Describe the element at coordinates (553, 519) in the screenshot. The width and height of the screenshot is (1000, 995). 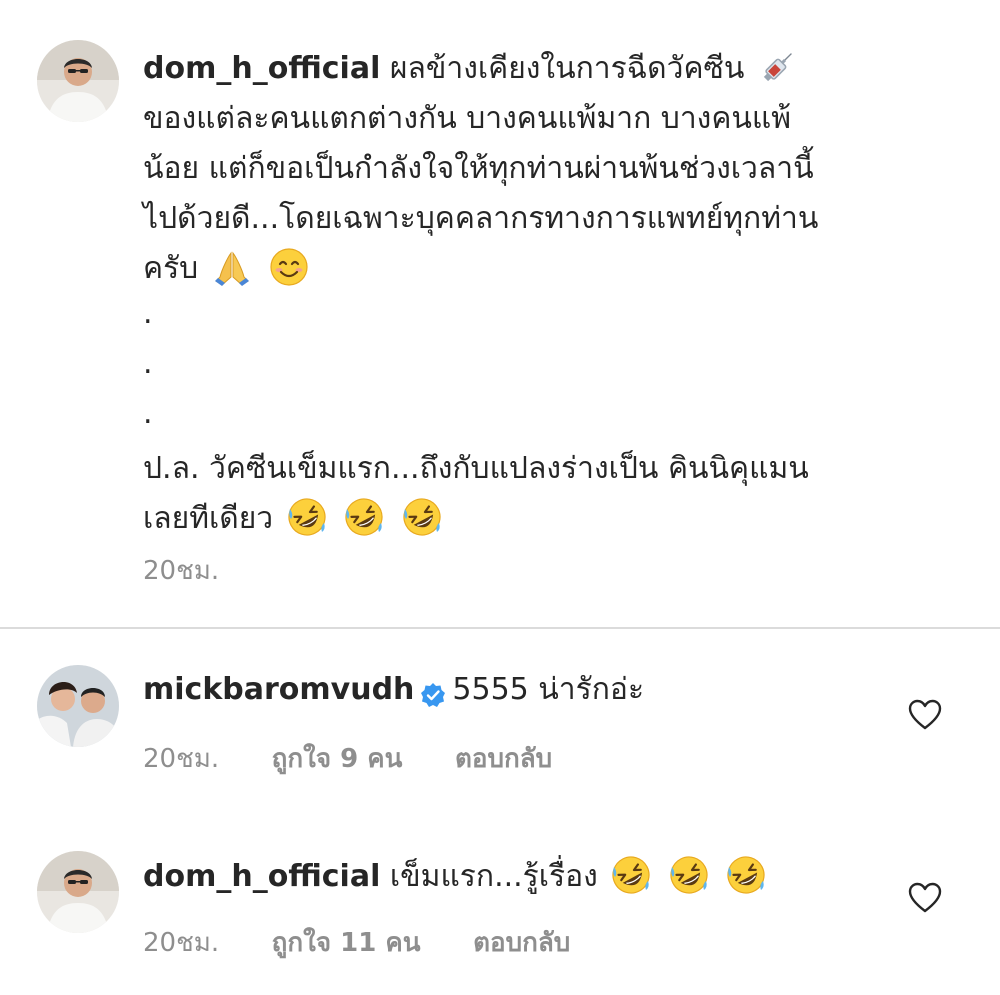
I see `caption-line-ps-2: เลยทีเดียว` at that location.